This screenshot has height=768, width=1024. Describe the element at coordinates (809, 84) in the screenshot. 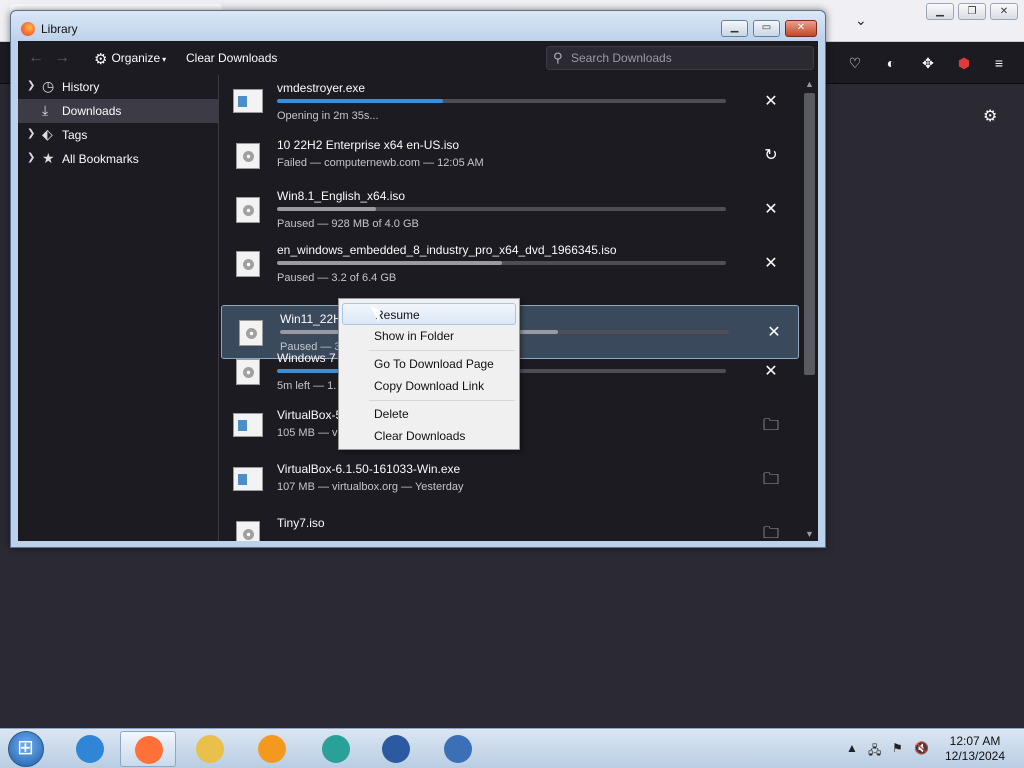

I see `scroll-up-icon: ▲` at that location.